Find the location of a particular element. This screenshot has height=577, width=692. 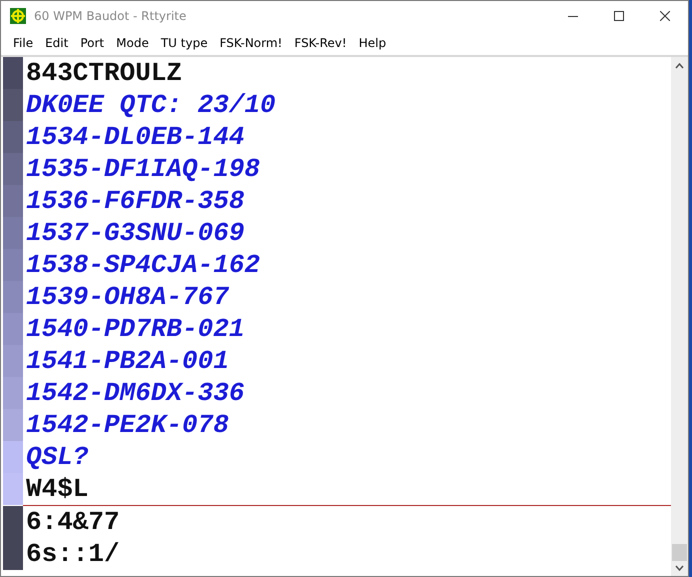

maximize-icon is located at coordinates (619, 16).